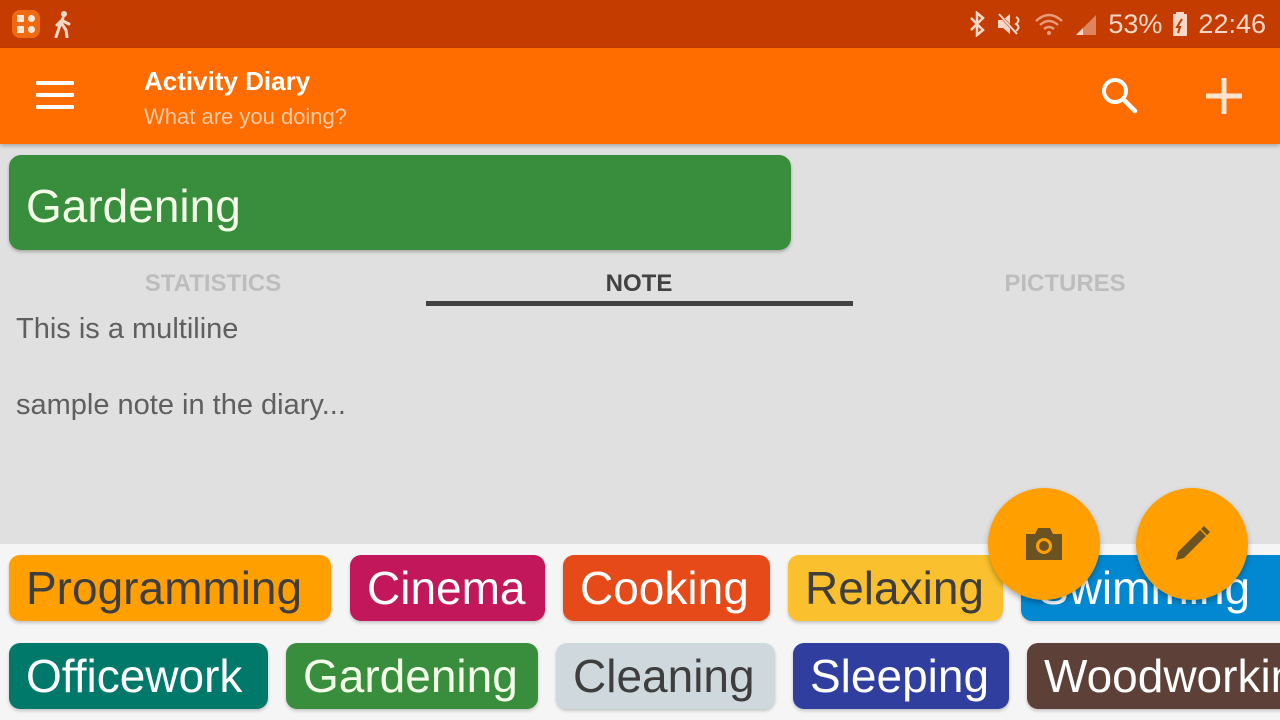  What do you see at coordinates (26, 24) in the screenshot?
I see `app-notification-icon` at bounding box center [26, 24].